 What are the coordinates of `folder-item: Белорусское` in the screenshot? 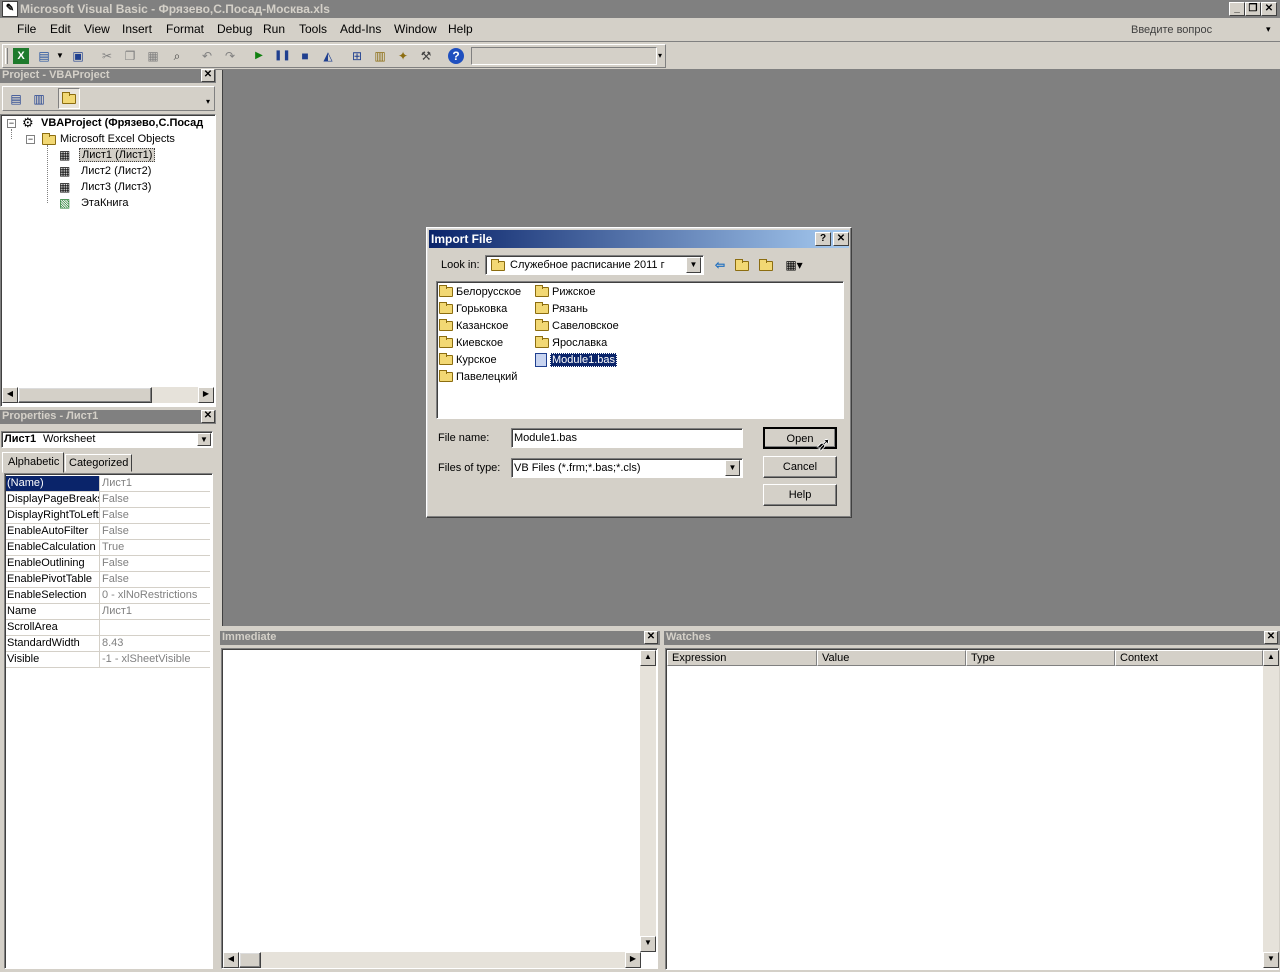 It's located at (480, 292).